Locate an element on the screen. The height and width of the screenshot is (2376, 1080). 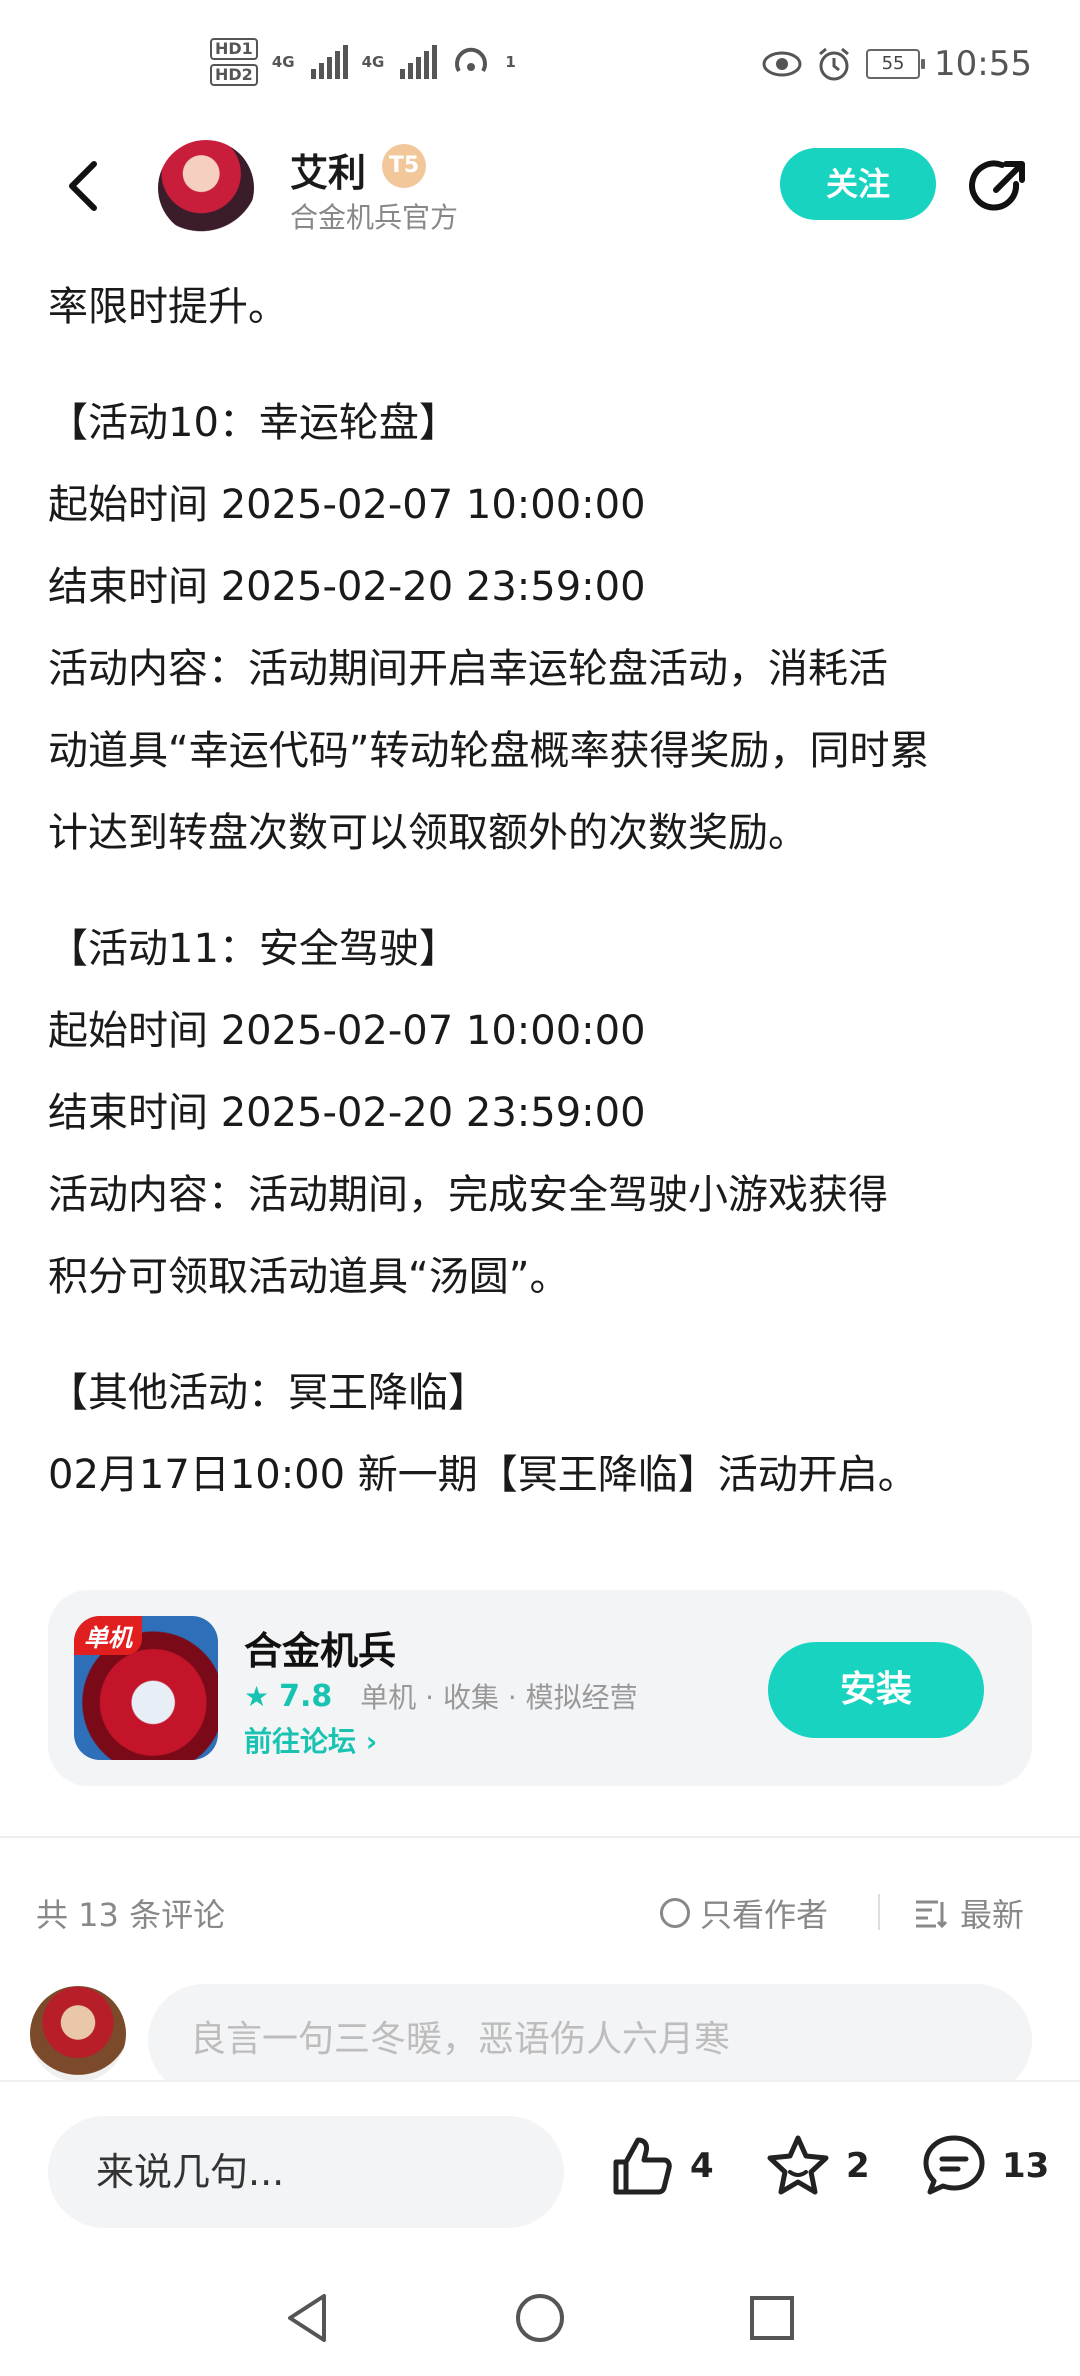
alarm-icon is located at coordinates (834, 64).